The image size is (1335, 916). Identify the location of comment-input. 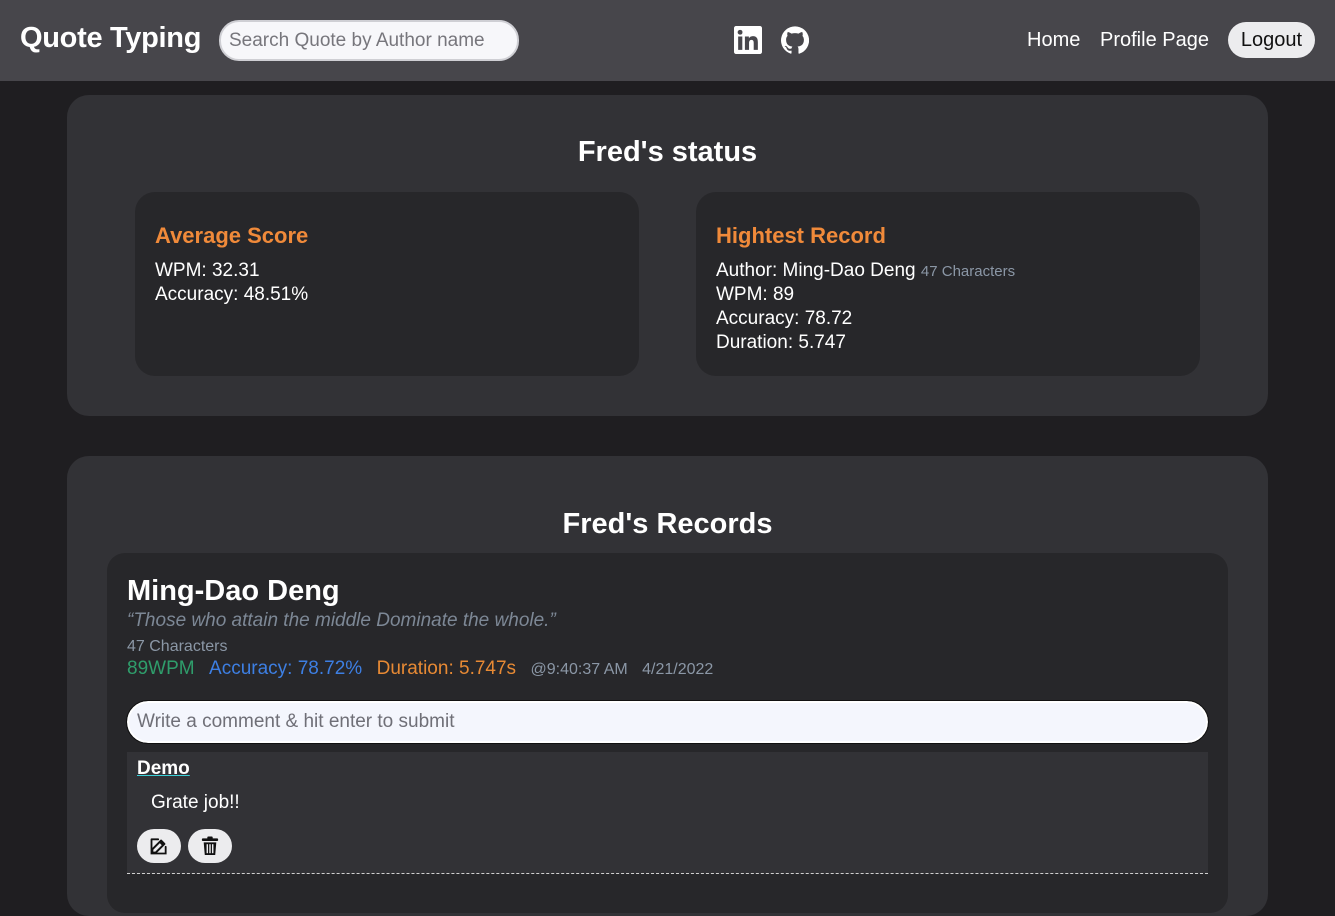
(667, 722).